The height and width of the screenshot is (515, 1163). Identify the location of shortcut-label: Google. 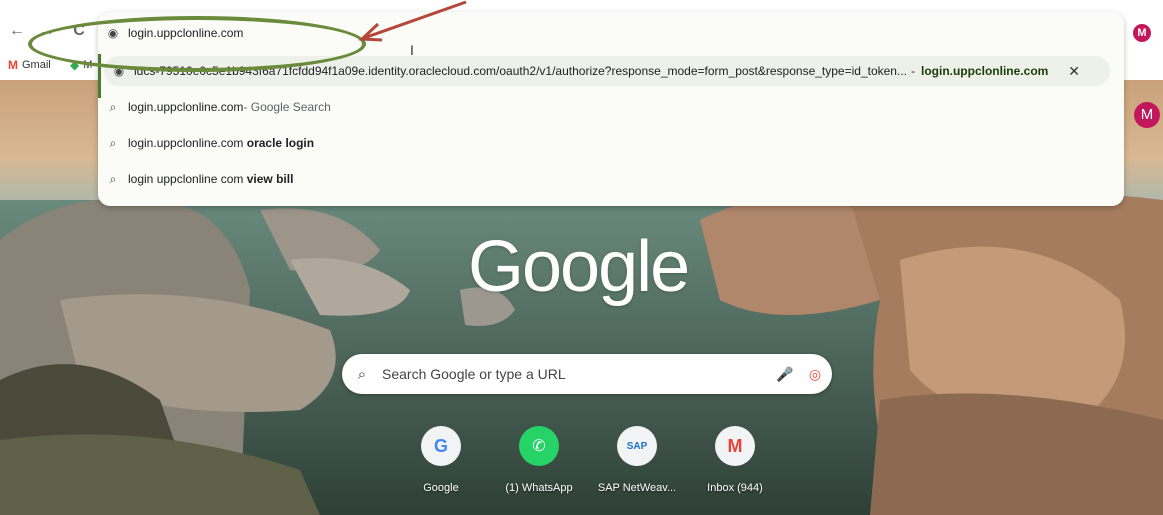
(441, 488).